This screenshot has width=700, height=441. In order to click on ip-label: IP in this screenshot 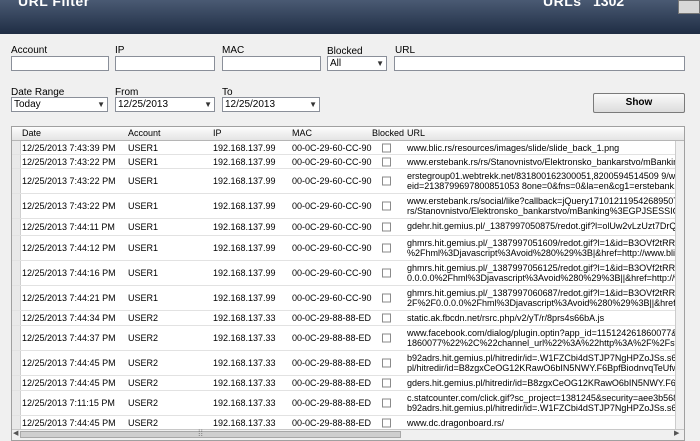, I will do `click(120, 50)`.